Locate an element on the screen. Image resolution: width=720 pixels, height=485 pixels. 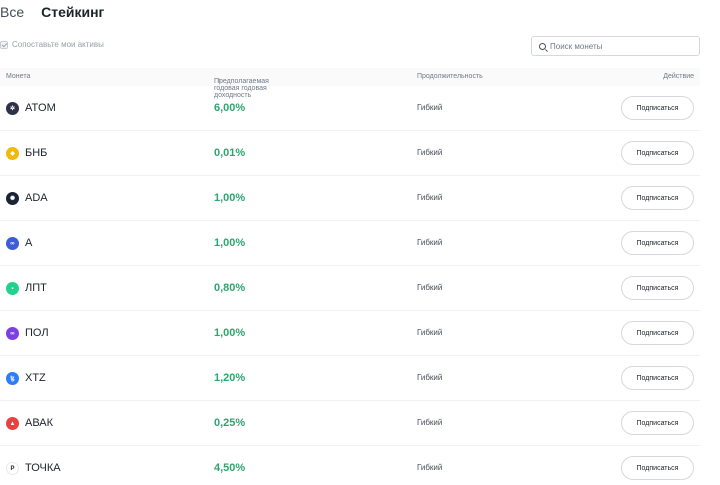
estimated-apr: 0,25% is located at coordinates (230, 423).